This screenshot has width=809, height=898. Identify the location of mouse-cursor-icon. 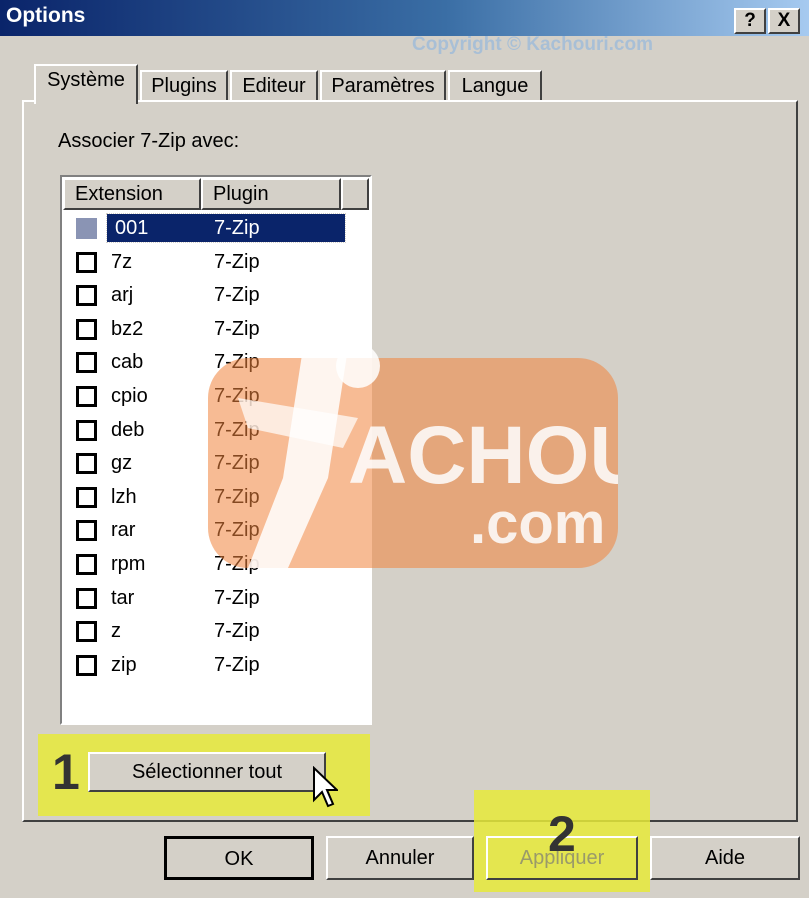
(325, 787).